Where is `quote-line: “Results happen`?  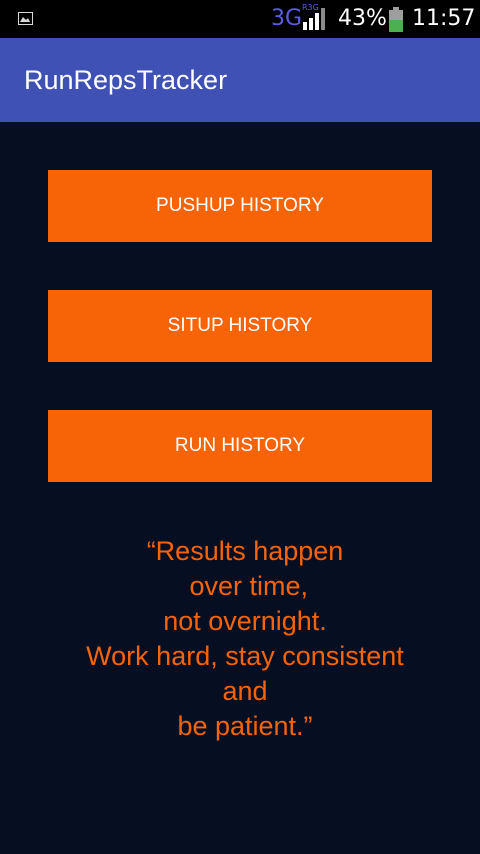 quote-line: “Results happen is located at coordinates (245, 551).